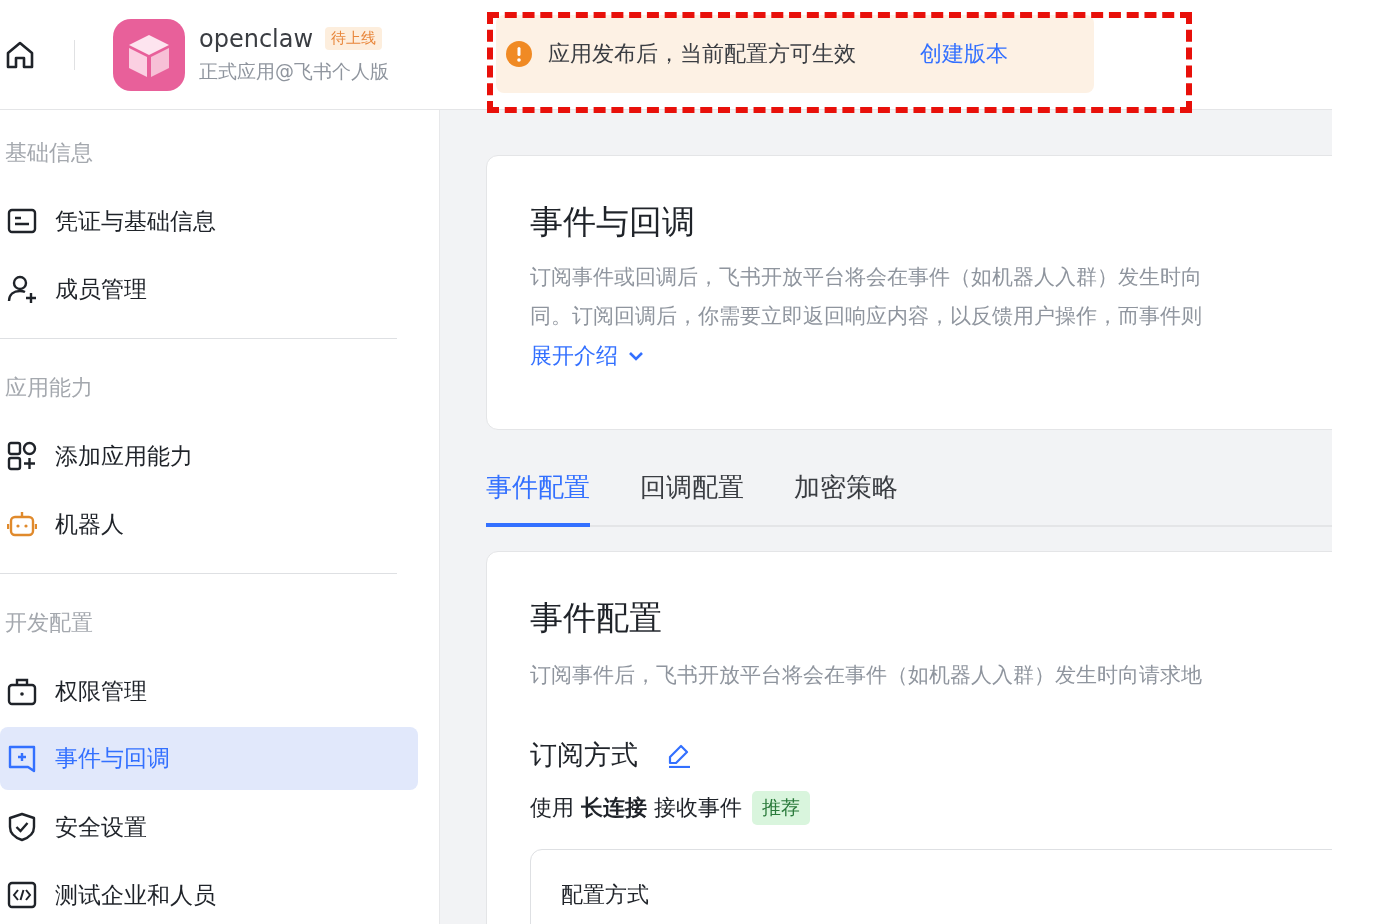  What do you see at coordinates (866, 675) in the screenshot?
I see `description-line: 订阅事件后，飞书开放平台将会在事件（如机器人入群）发生时向请求地` at bounding box center [866, 675].